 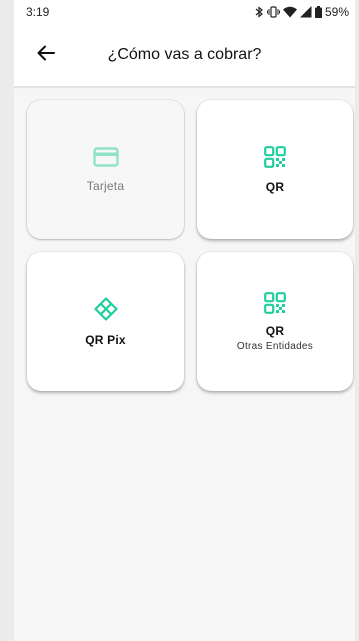 I want to click on wifi-icon, so click(x=289, y=12).